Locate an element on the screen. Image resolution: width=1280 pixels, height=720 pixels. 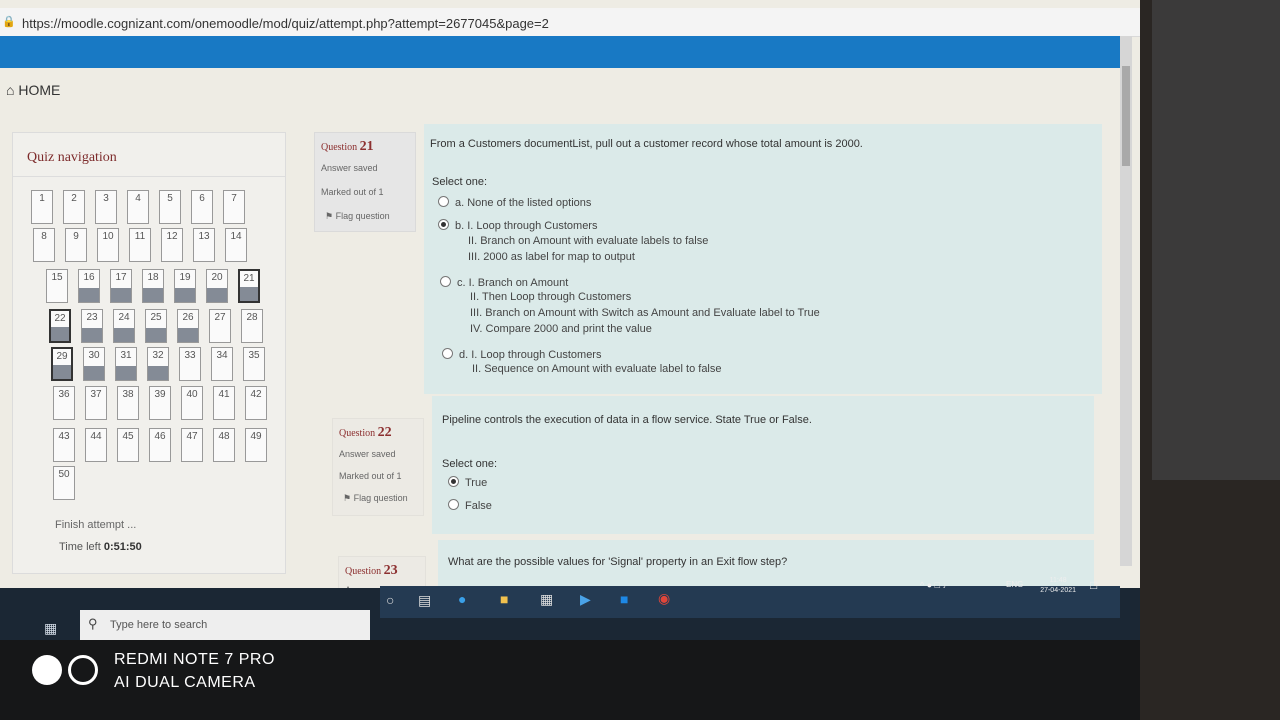
chrome-icon: ◉ is located at coordinates (664, 598).